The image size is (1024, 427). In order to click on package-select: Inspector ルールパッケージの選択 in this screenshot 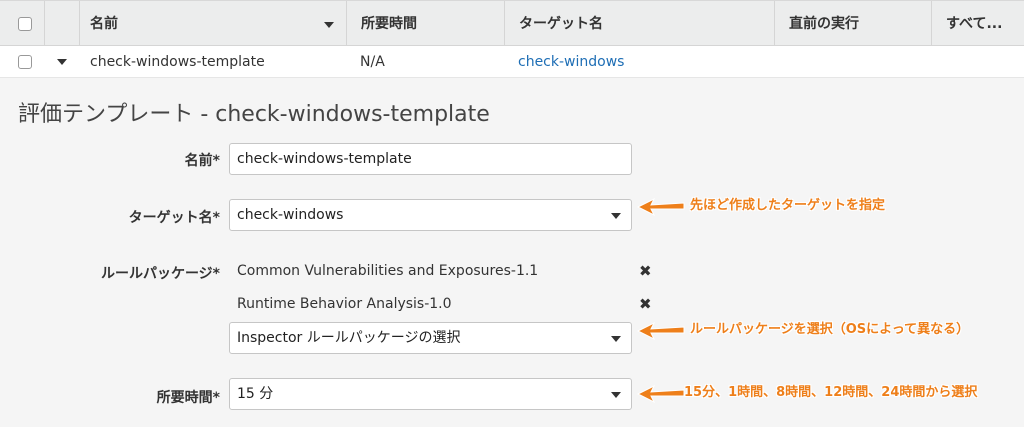, I will do `click(430, 338)`.